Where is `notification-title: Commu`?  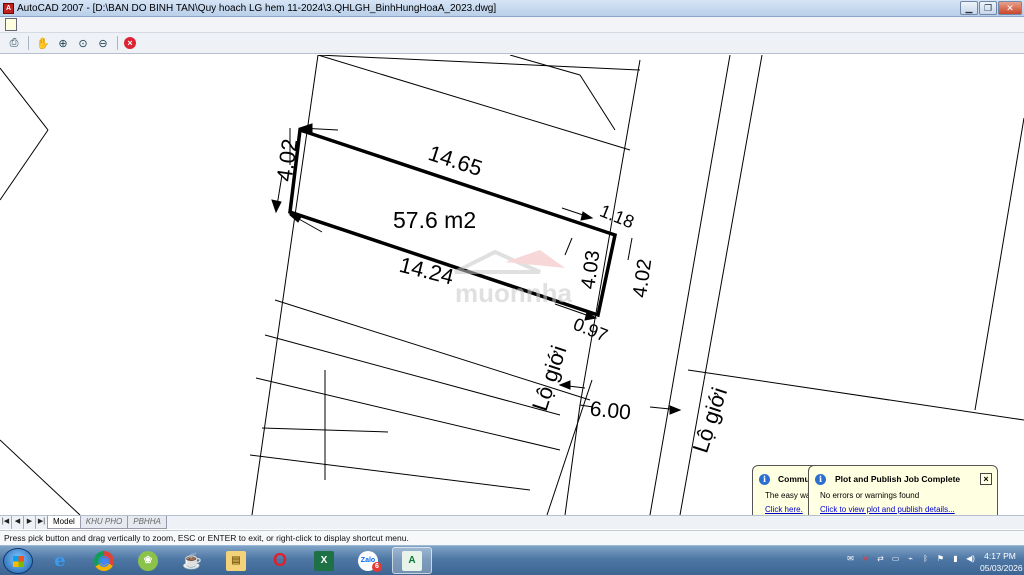 notification-title: Commu is located at coordinates (794, 479).